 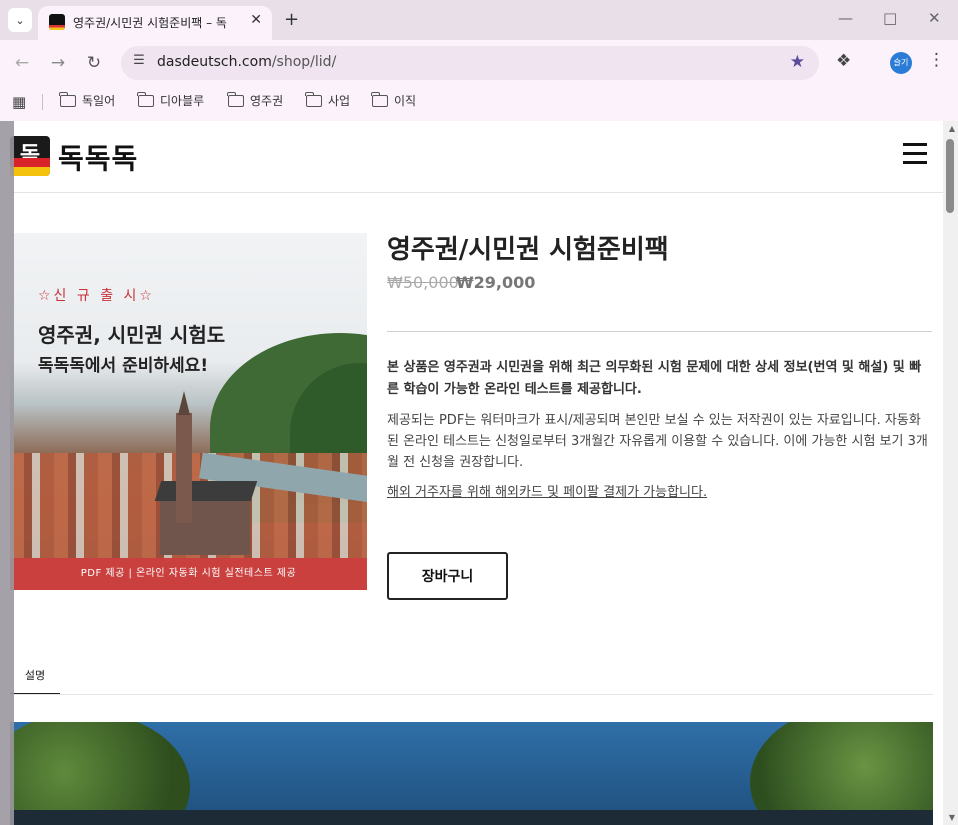 I want to click on image-church-tower, so click(x=184, y=468).